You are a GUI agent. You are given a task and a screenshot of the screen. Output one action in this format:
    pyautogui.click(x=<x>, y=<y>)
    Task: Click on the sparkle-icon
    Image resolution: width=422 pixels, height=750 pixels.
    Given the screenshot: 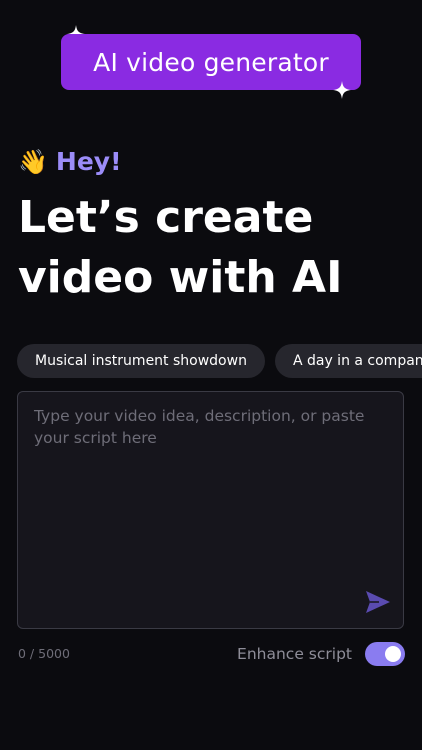 What is the action you would take?
    pyautogui.click(x=342, y=90)
    